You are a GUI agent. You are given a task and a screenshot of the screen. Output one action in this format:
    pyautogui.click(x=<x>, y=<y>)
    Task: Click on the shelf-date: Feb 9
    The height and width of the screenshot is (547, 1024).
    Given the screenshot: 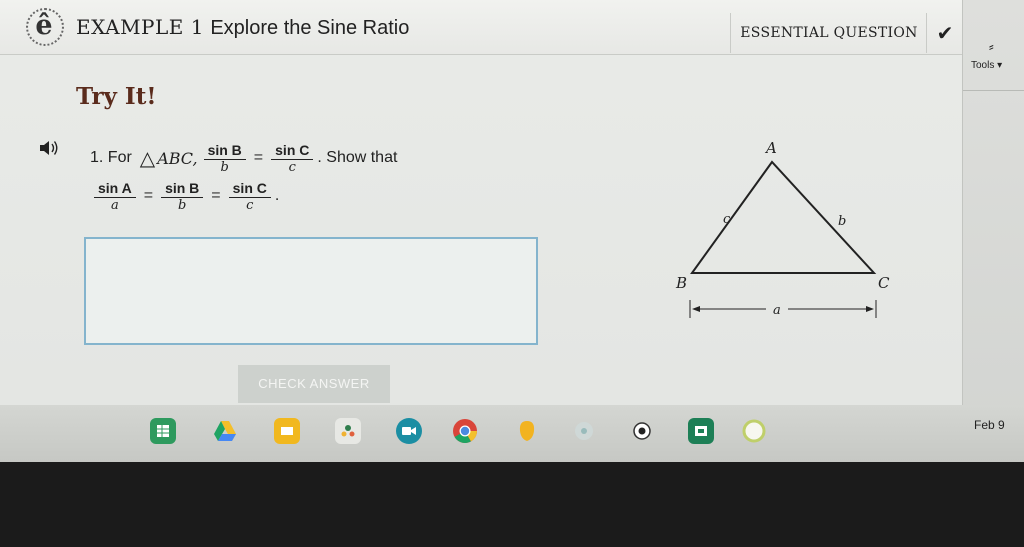 What is the action you would take?
    pyautogui.click(x=989, y=425)
    